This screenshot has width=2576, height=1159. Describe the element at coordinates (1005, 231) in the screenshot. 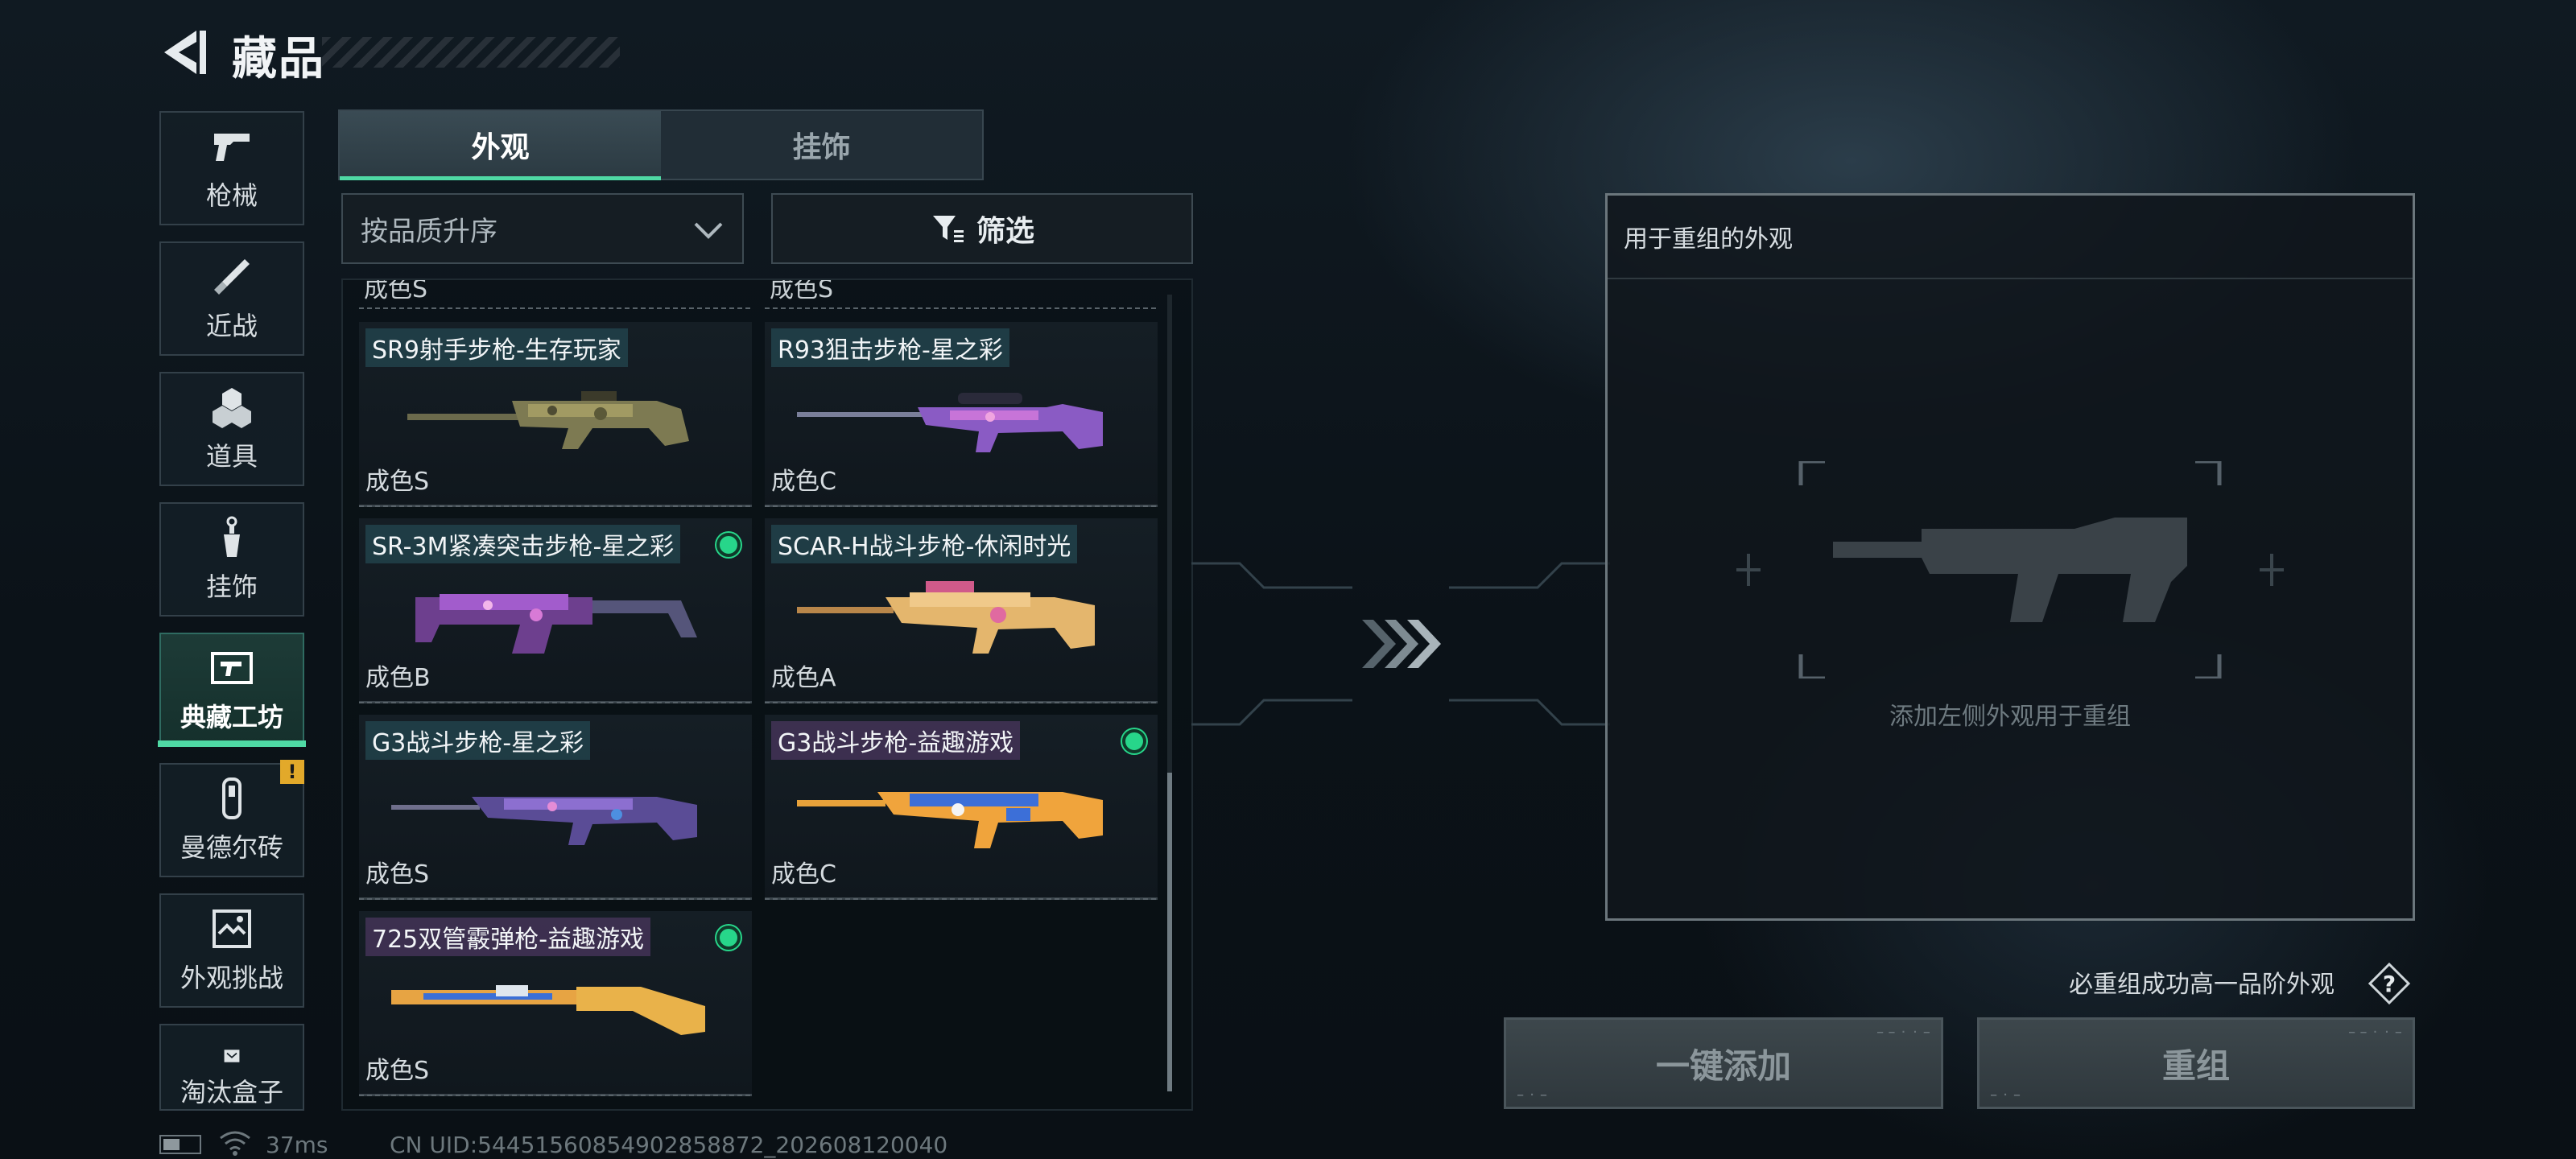

I see `filter-label: 筛选` at that location.